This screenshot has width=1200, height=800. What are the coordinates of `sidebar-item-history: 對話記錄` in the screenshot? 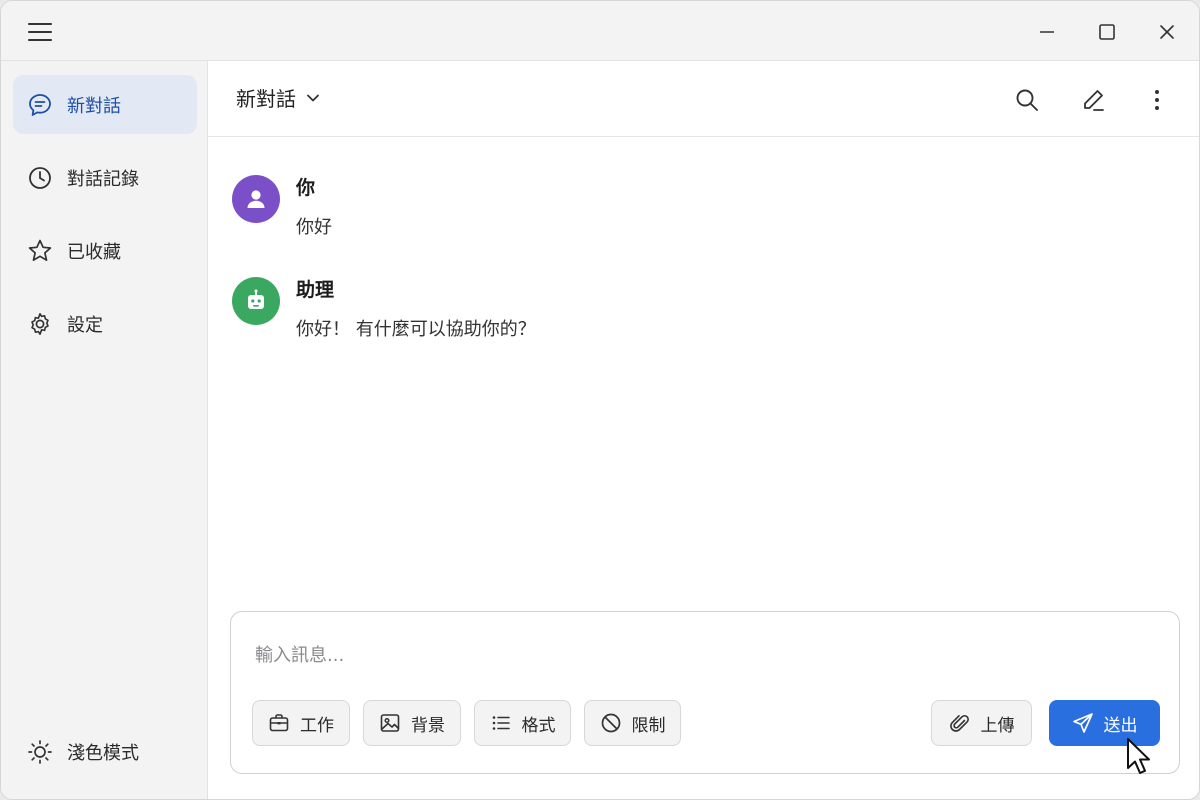 It's located at (105, 177).